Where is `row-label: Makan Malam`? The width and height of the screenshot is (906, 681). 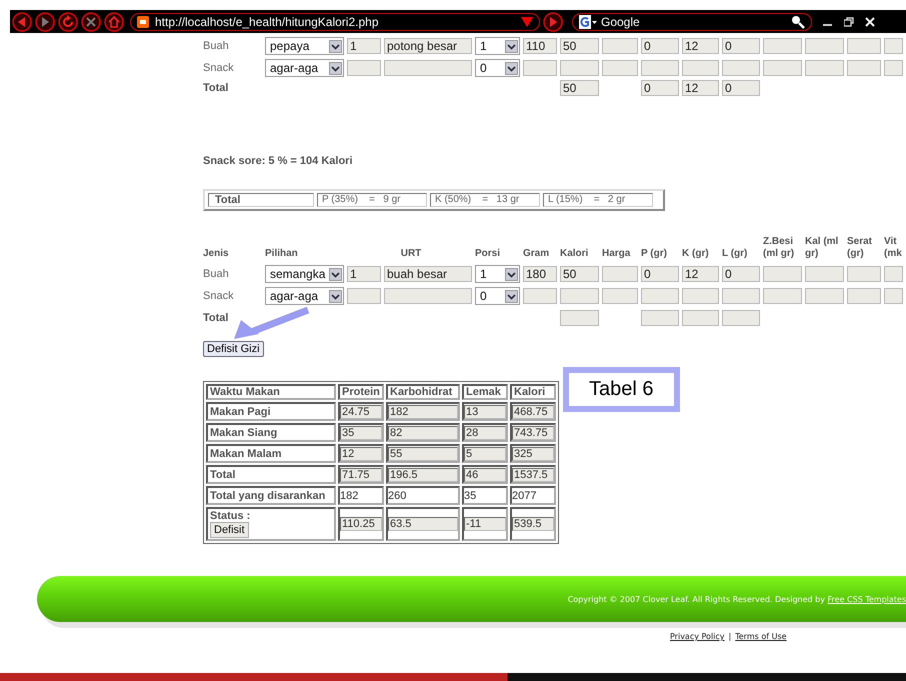 row-label: Makan Malam is located at coordinates (246, 454).